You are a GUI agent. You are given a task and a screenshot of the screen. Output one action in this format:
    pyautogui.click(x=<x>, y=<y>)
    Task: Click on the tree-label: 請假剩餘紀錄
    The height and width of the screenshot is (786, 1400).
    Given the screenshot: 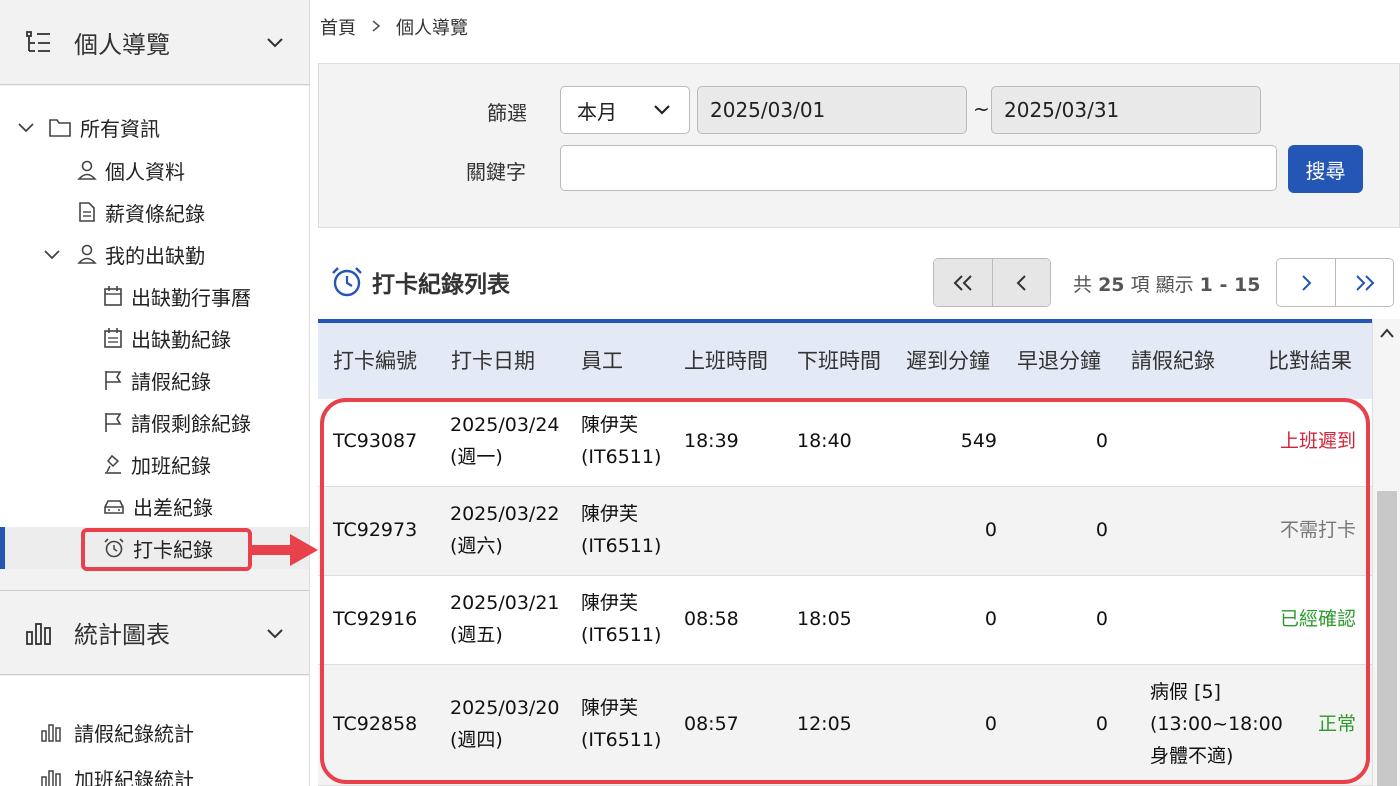 What is the action you would take?
    pyautogui.click(x=191, y=423)
    